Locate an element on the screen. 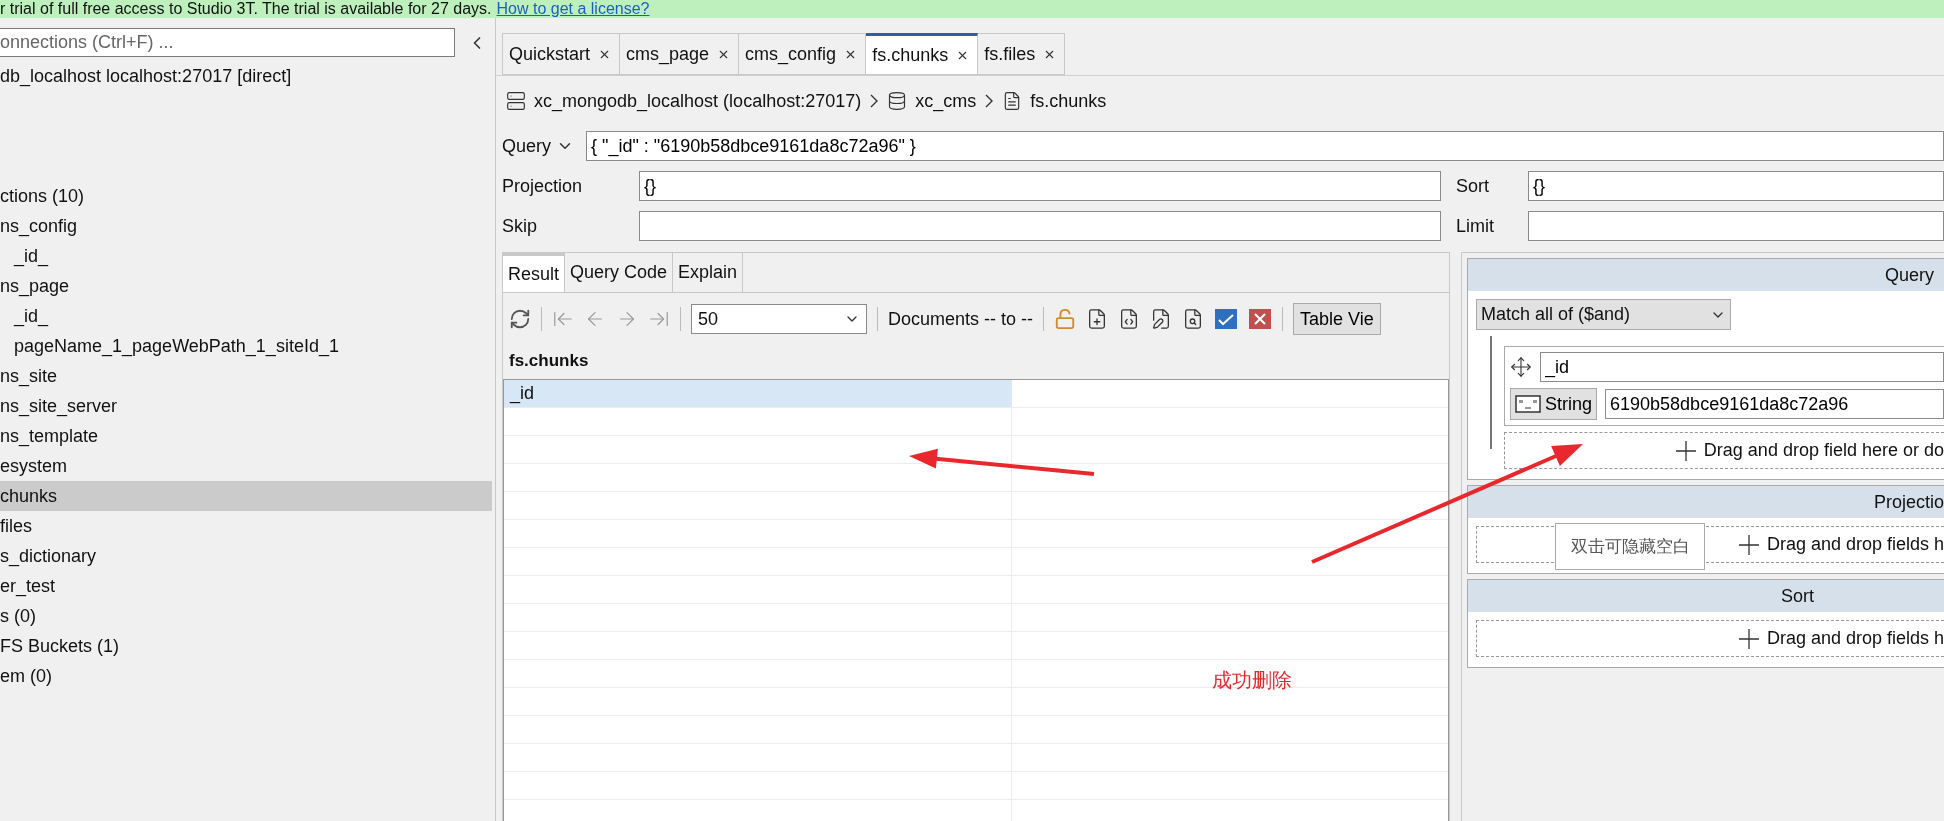 This screenshot has height=821, width=1944. sort-label: Sort is located at coordinates (1473, 186).